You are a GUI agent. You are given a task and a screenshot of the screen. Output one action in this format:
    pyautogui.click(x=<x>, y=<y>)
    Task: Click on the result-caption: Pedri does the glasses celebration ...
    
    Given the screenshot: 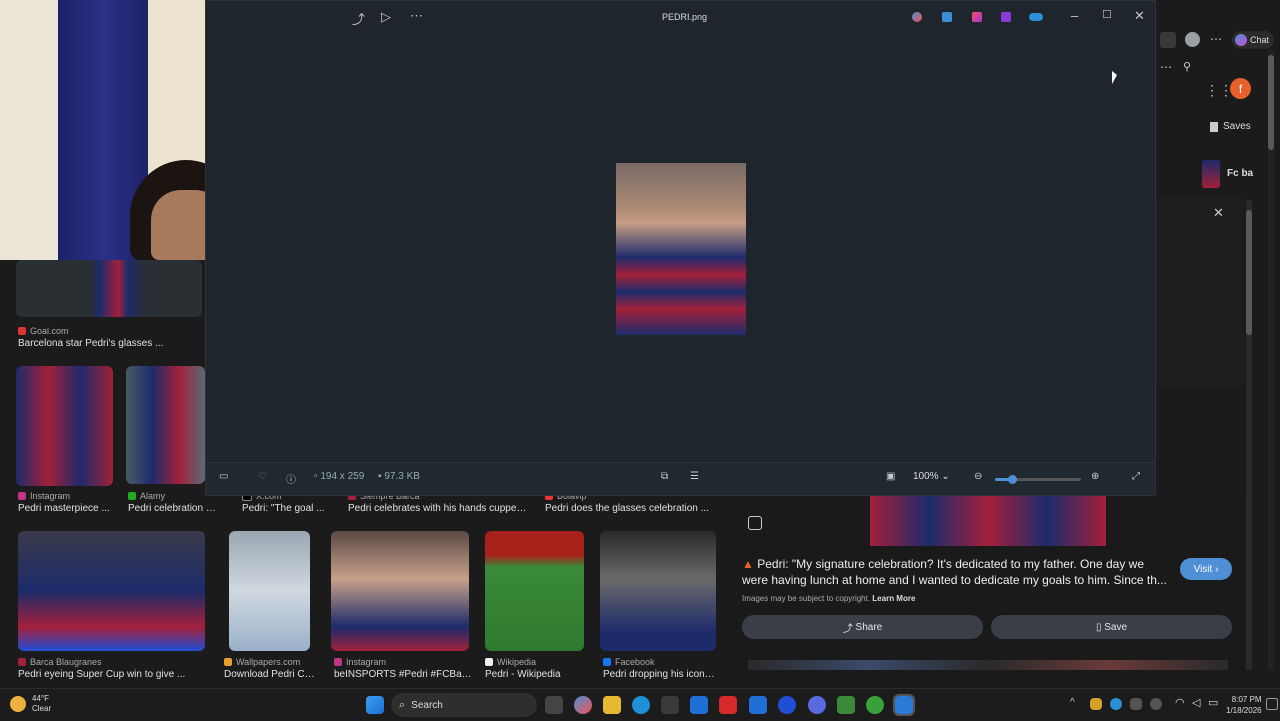 What is the action you would take?
    pyautogui.click(x=630, y=508)
    